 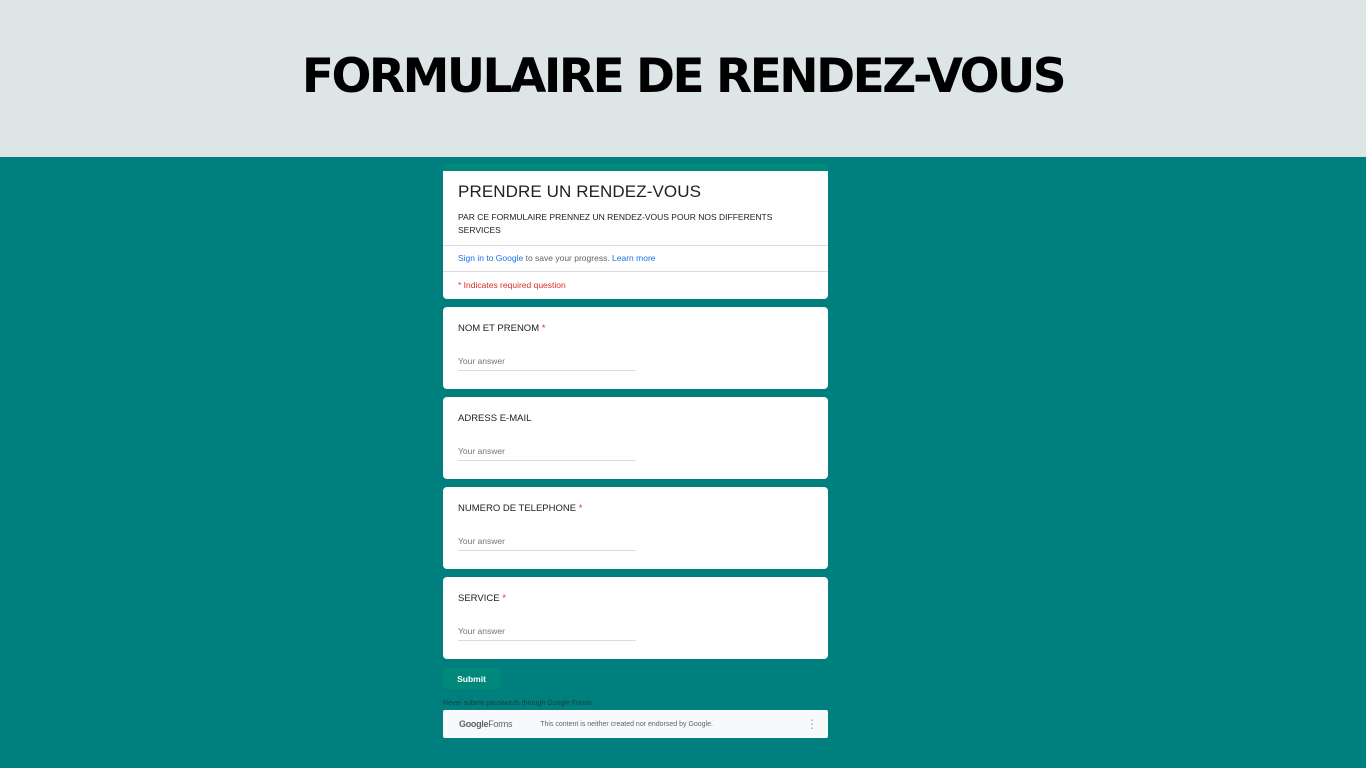 What do you see at coordinates (547, 363) in the screenshot?
I see `name-input: Your answer` at bounding box center [547, 363].